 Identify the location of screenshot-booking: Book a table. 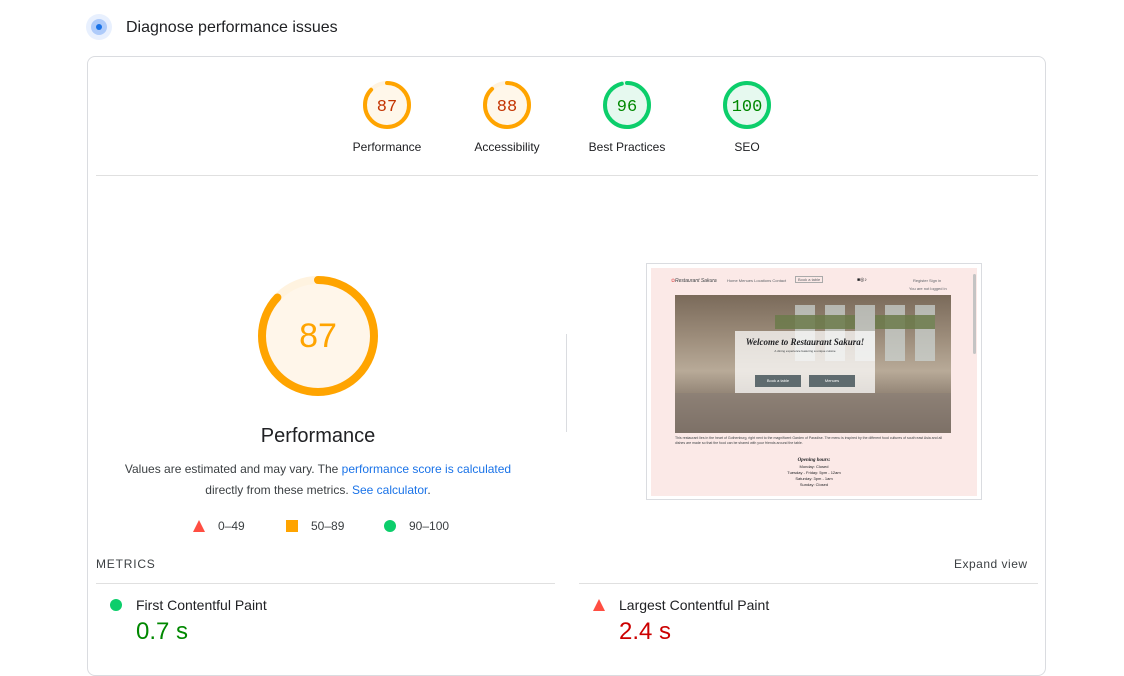
(809, 279).